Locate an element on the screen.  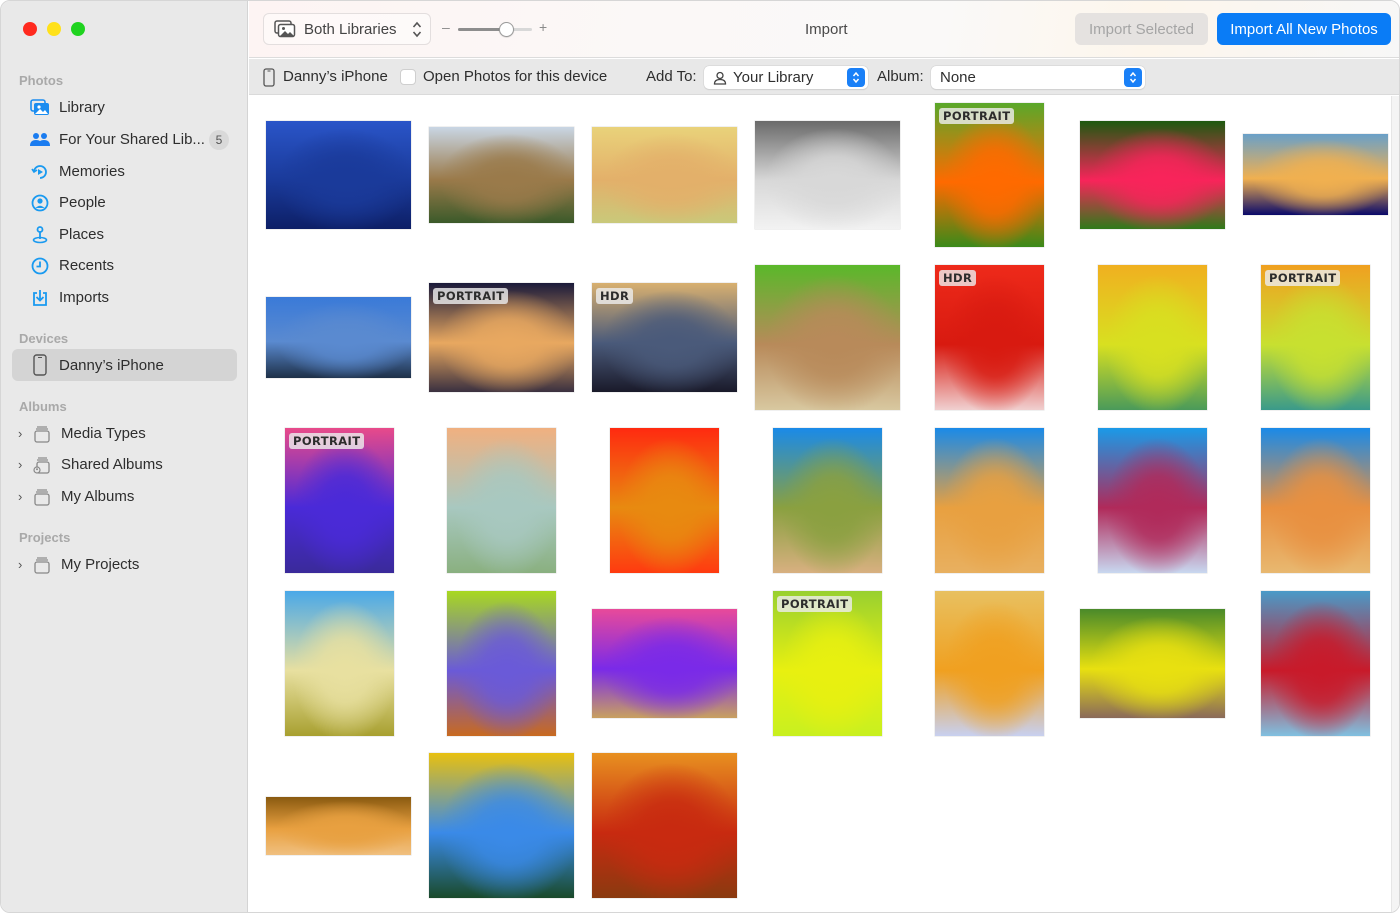
places-icon is located at coordinates (40, 235).